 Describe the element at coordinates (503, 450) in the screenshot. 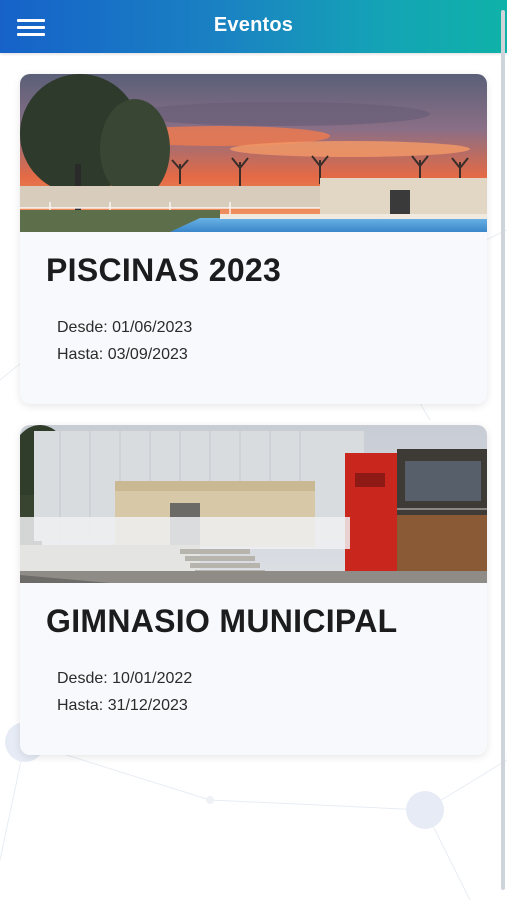

I see `scrollbar` at that location.